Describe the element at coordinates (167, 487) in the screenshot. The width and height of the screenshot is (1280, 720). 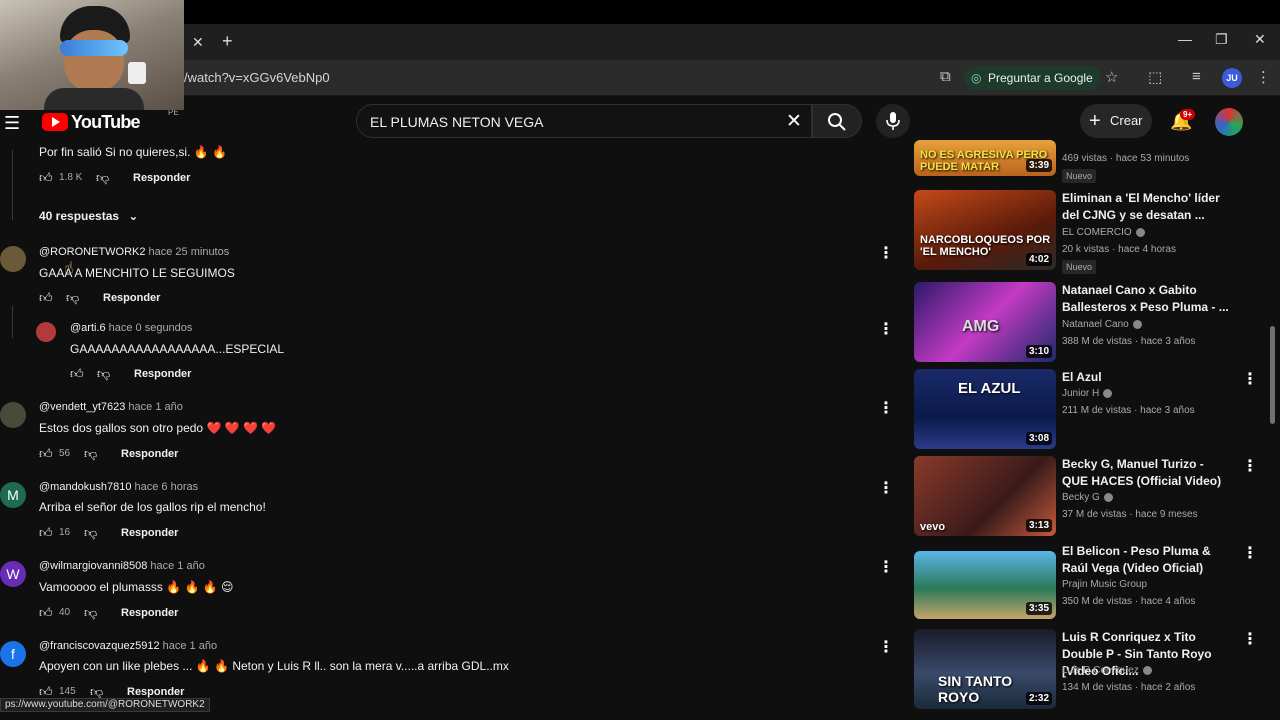
I see `comment-time: hace 6 horas` at that location.